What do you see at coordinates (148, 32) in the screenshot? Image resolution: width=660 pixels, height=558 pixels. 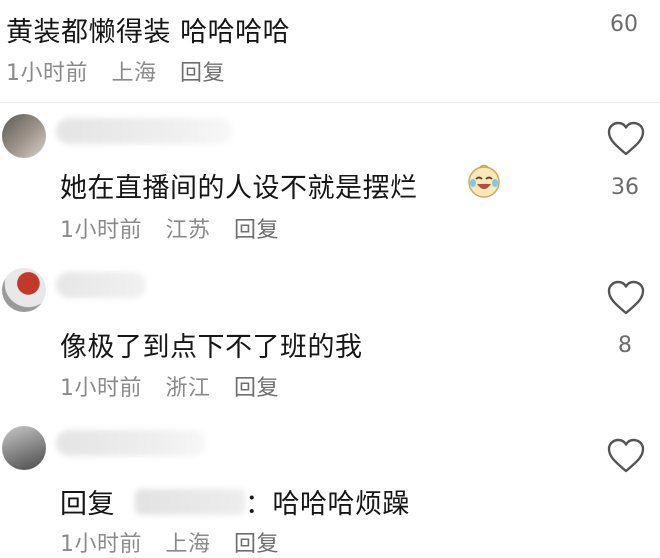 I see `comment-1-text: 黄装都懒得装 哈哈哈哈` at bounding box center [148, 32].